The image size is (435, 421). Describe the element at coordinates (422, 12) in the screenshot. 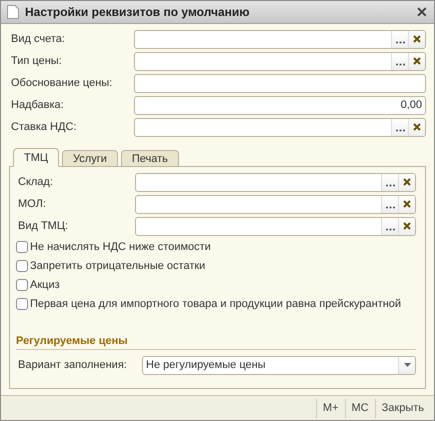

I see `close-button: ✕` at that location.